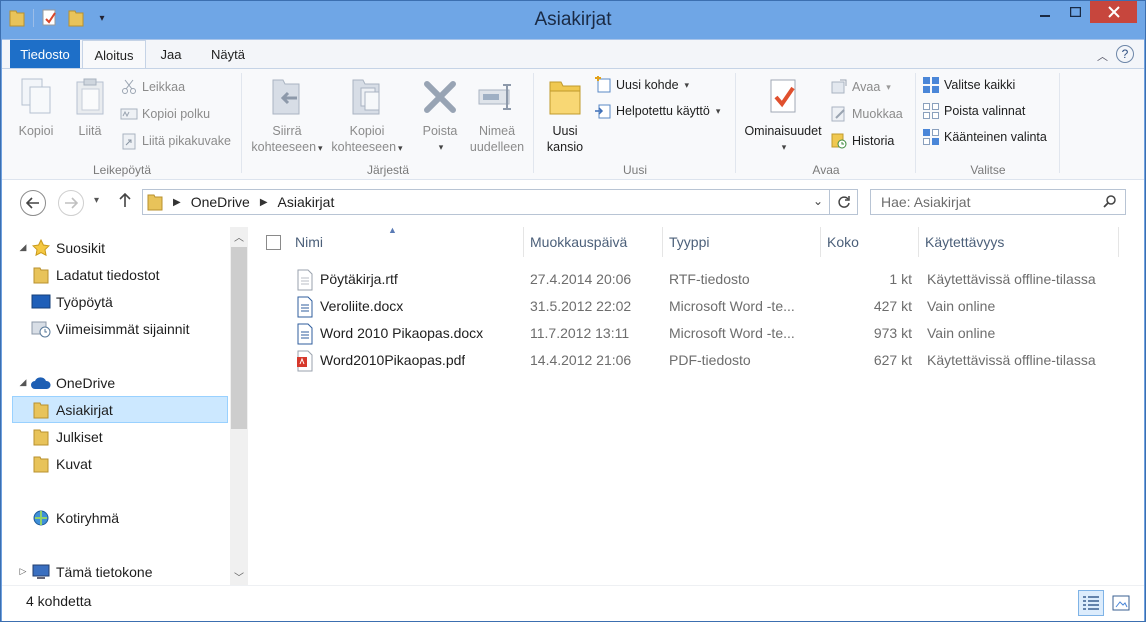 This screenshot has width=1146, height=622. What do you see at coordinates (580, 333) in the screenshot?
I see `file-modified: 11.7.2012 13:11` at bounding box center [580, 333].